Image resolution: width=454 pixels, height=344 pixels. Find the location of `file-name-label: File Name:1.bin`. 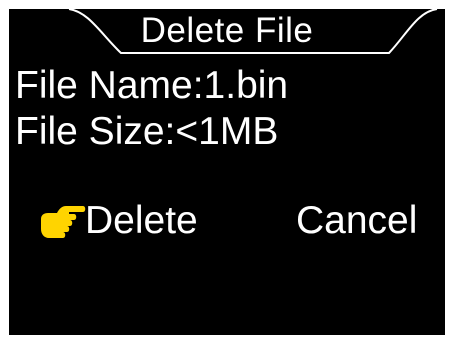

file-name-label: File Name:1.bin is located at coordinates (152, 85).